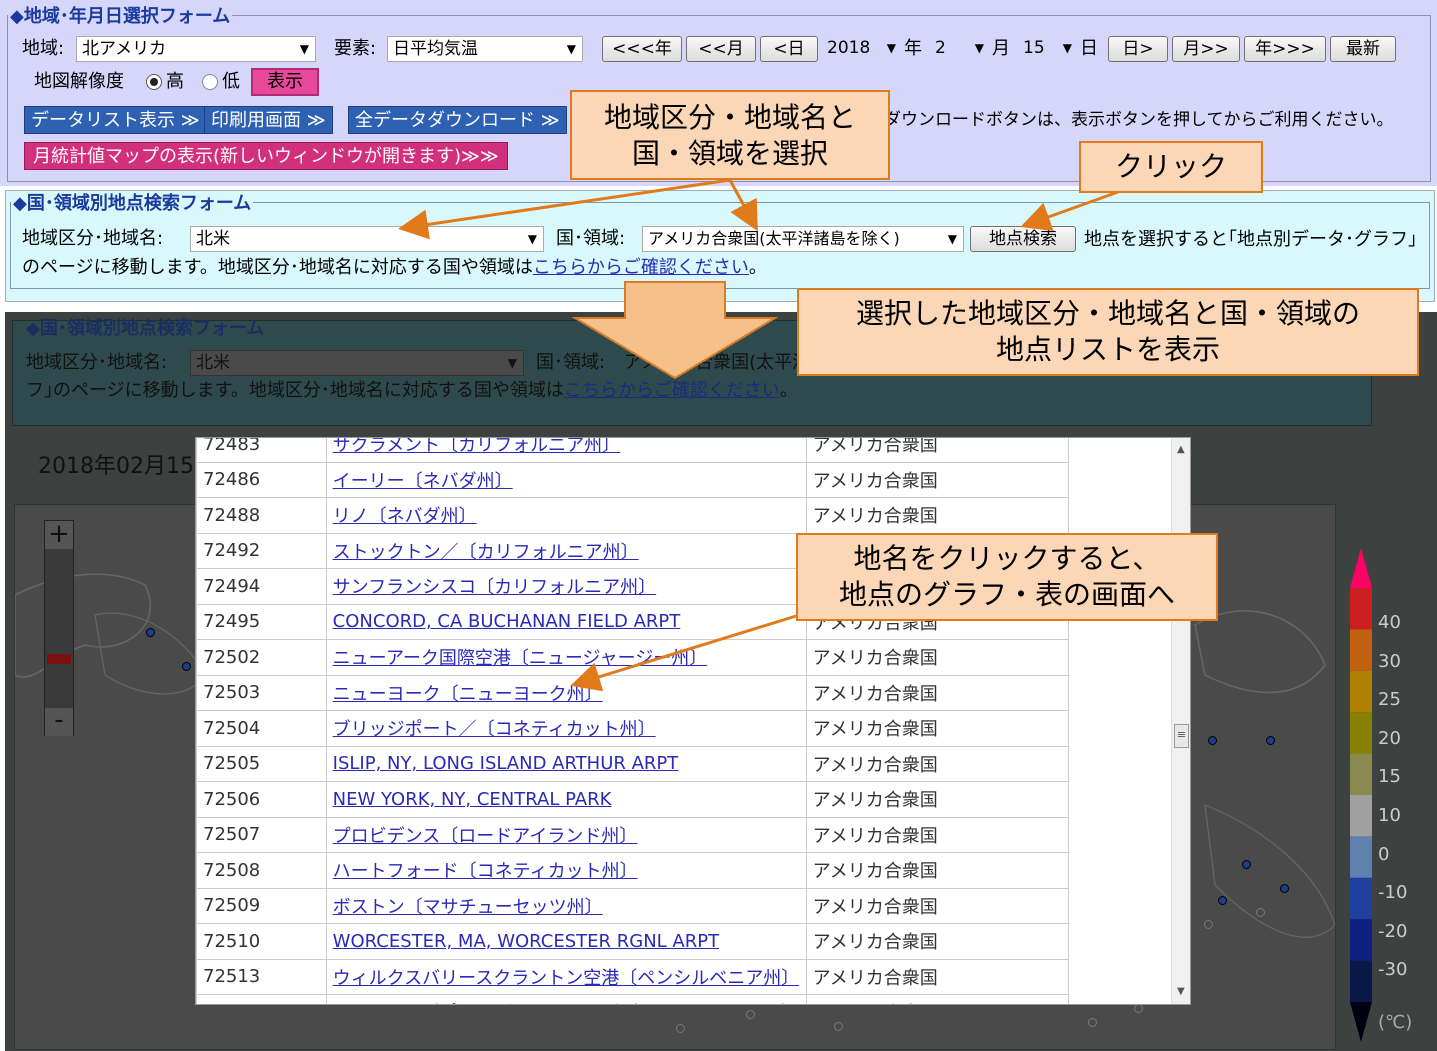 The width and height of the screenshot is (1437, 1051). What do you see at coordinates (1171, 167) in the screenshot?
I see `callout-click: クリック` at bounding box center [1171, 167].